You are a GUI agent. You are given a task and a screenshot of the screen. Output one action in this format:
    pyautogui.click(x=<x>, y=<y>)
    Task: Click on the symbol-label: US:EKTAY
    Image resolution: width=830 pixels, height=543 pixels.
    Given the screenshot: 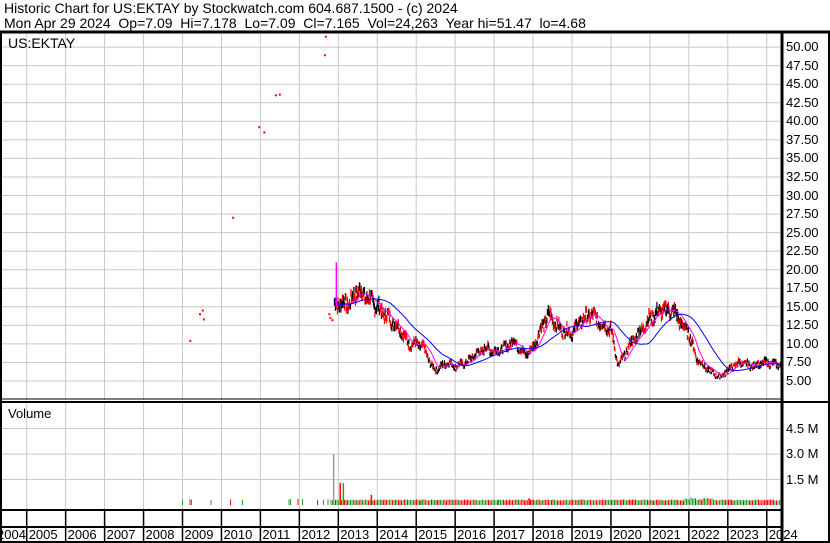 What is the action you would take?
    pyautogui.click(x=42, y=43)
    